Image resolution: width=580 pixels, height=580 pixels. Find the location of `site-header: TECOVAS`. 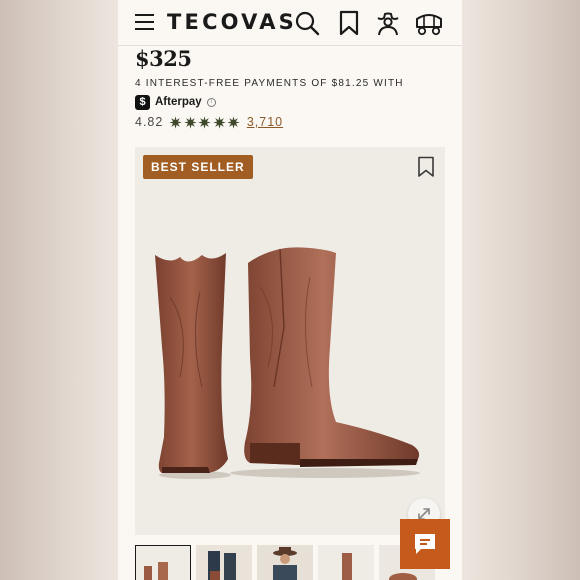

site-header: TECOVAS is located at coordinates (290, 23).